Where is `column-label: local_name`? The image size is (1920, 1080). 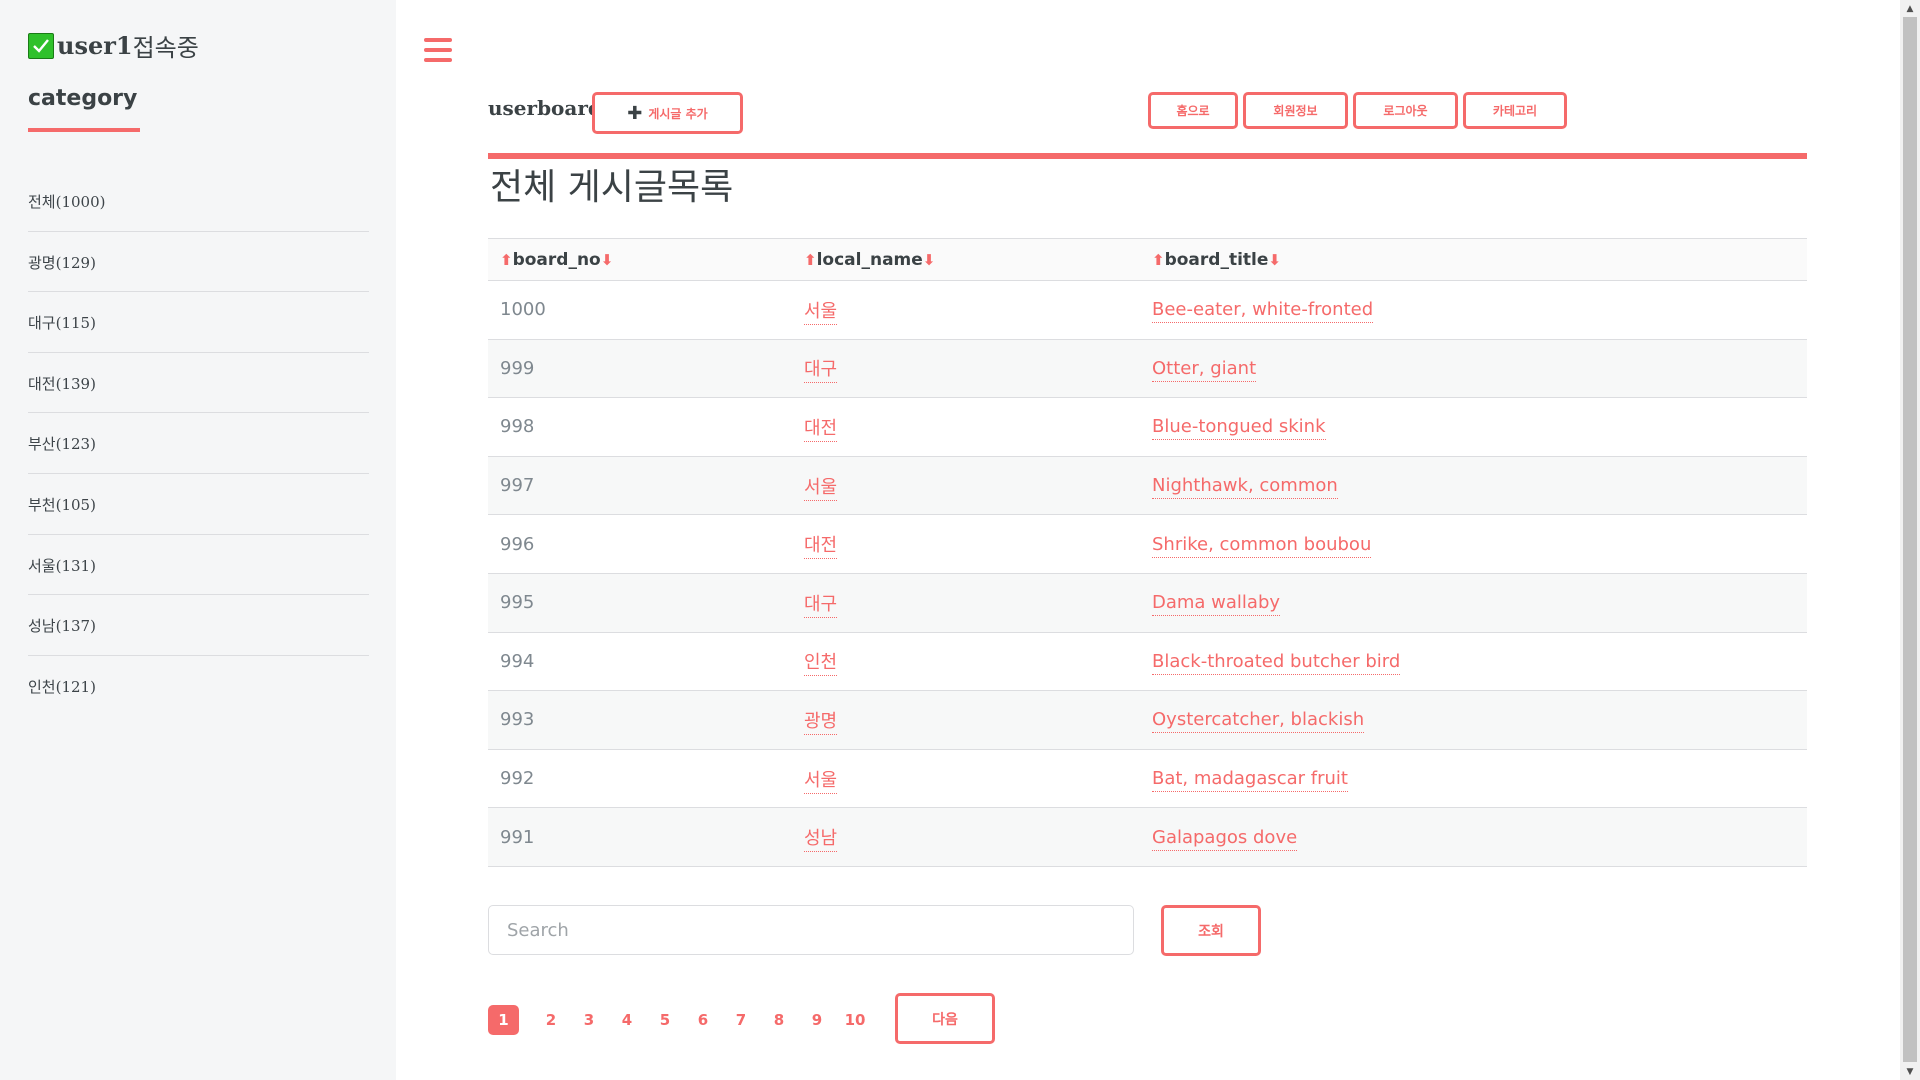
column-label: local_name is located at coordinates (869, 259).